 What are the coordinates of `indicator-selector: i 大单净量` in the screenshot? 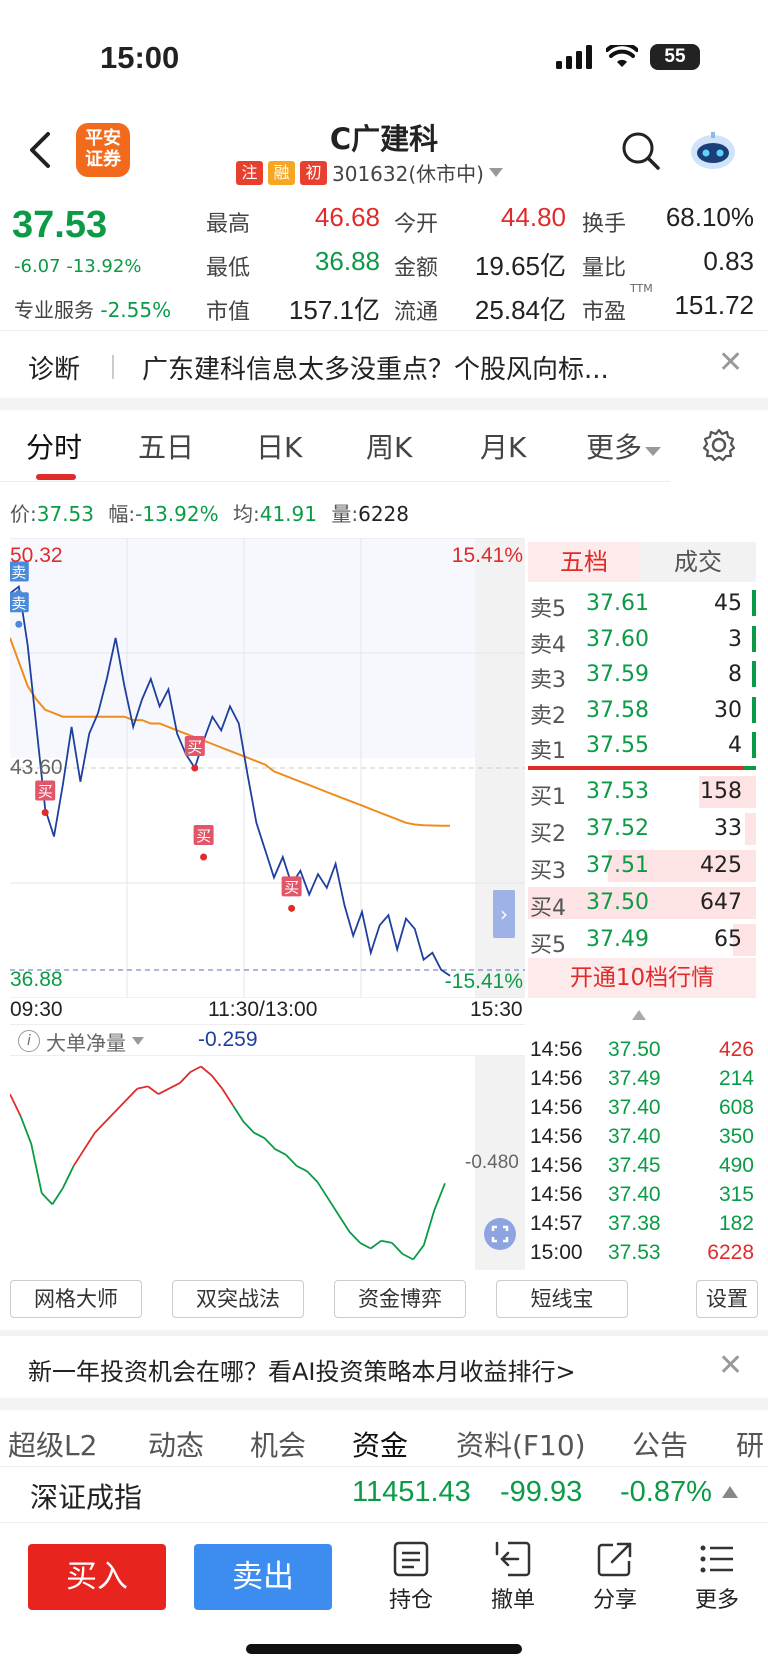 It's located at (81, 1041).